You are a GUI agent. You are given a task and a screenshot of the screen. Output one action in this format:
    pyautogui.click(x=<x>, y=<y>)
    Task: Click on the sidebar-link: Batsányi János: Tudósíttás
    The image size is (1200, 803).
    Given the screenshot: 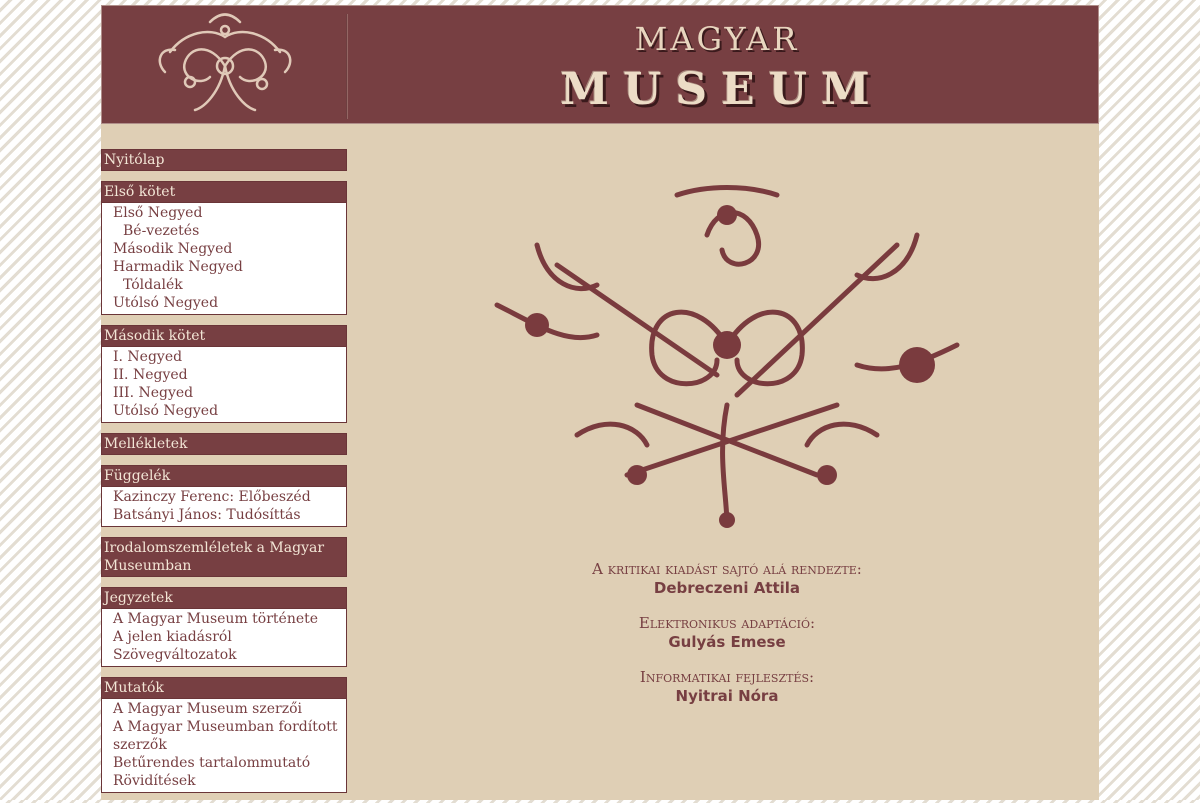 What is the action you would take?
    pyautogui.click(x=224, y=515)
    